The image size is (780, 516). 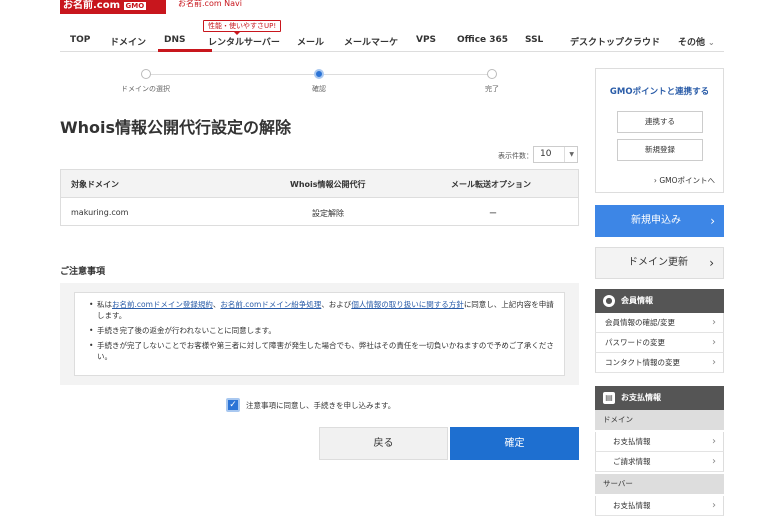 What do you see at coordinates (642, 362) in the screenshot?
I see `sidebar-item-label: コンタクト情報の変更` at bounding box center [642, 362].